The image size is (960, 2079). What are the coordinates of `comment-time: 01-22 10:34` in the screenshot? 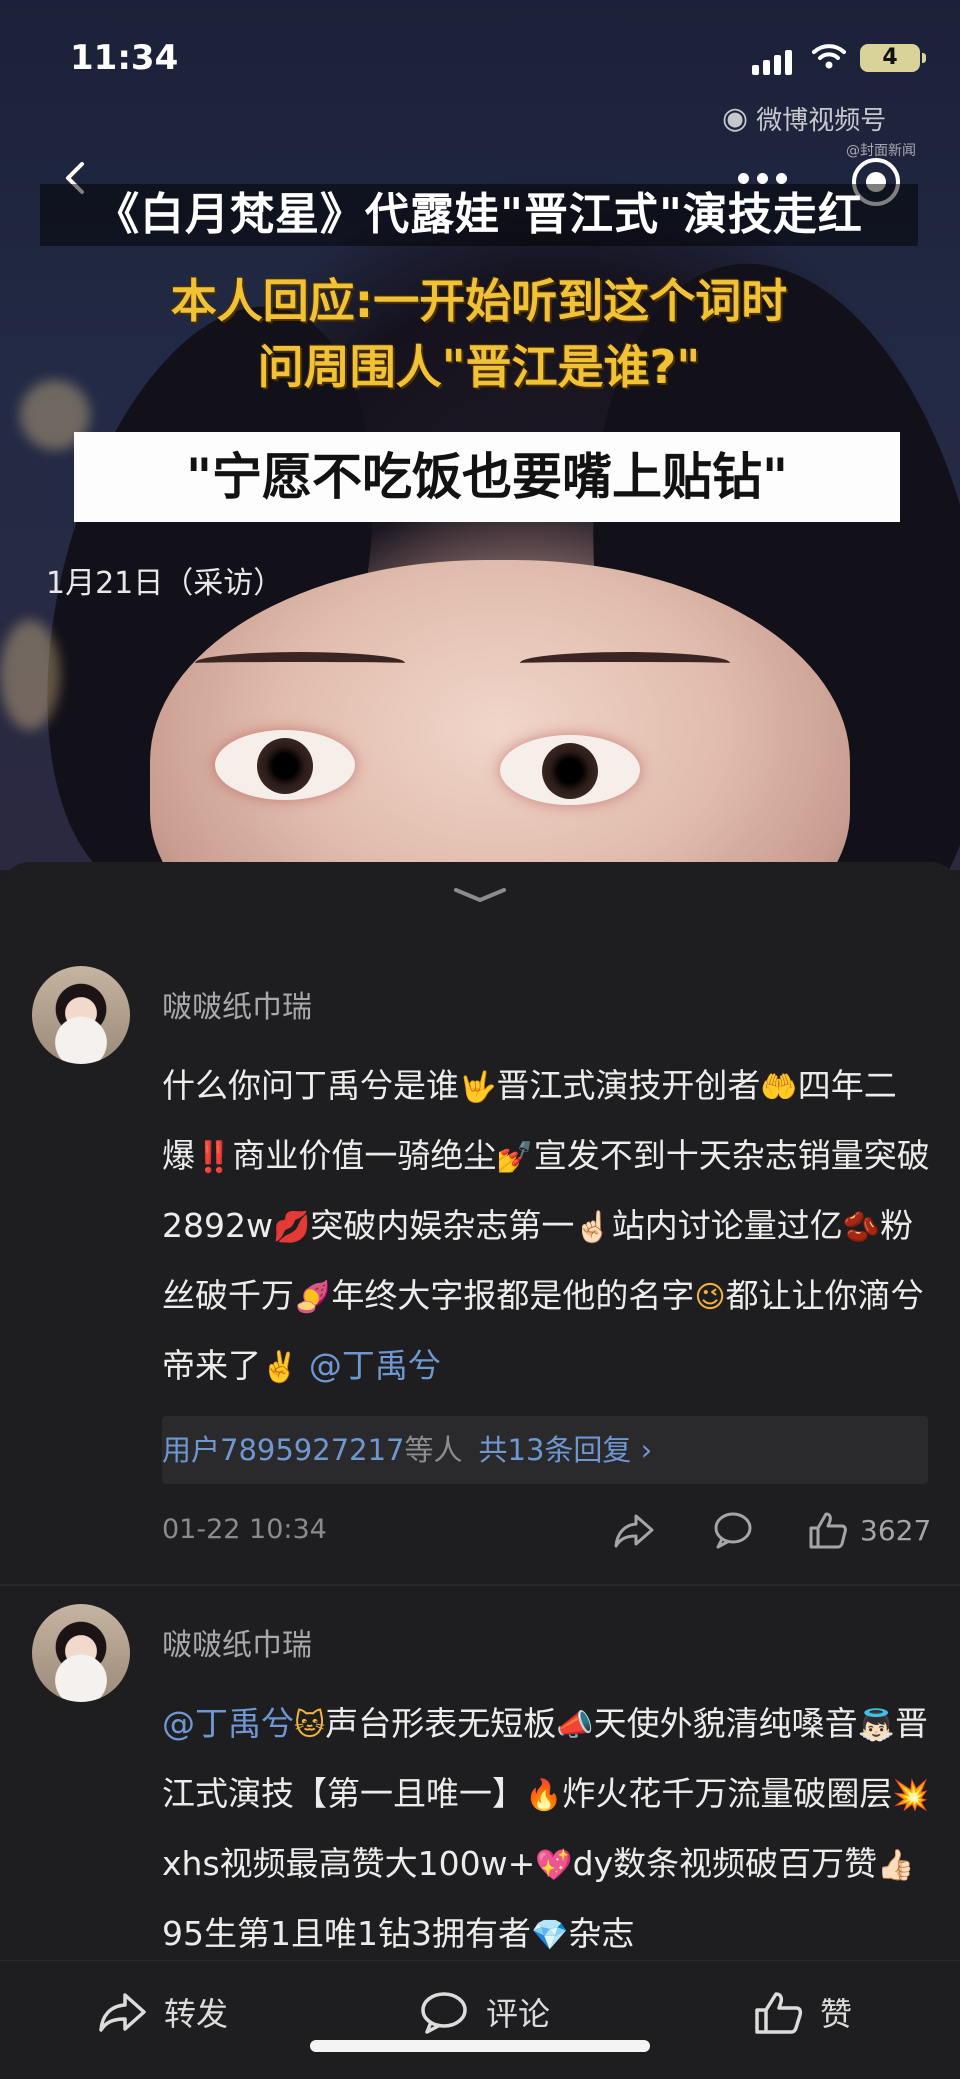 It's located at (244, 1529).